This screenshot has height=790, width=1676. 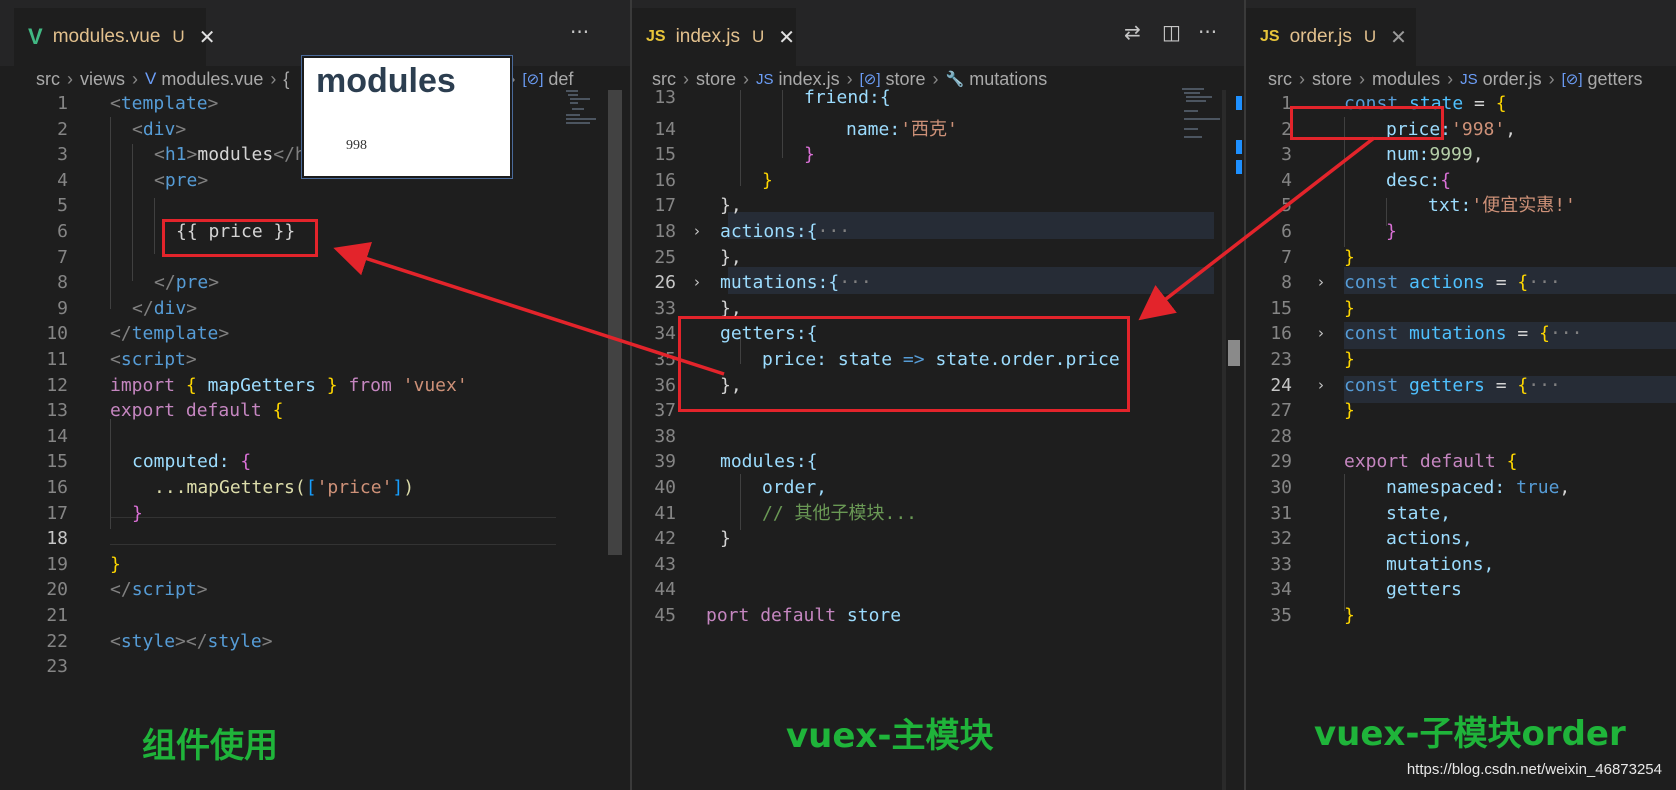 I want to click on code-line: 12 import { mapGetters } from 'vuex', so click(x=315, y=385).